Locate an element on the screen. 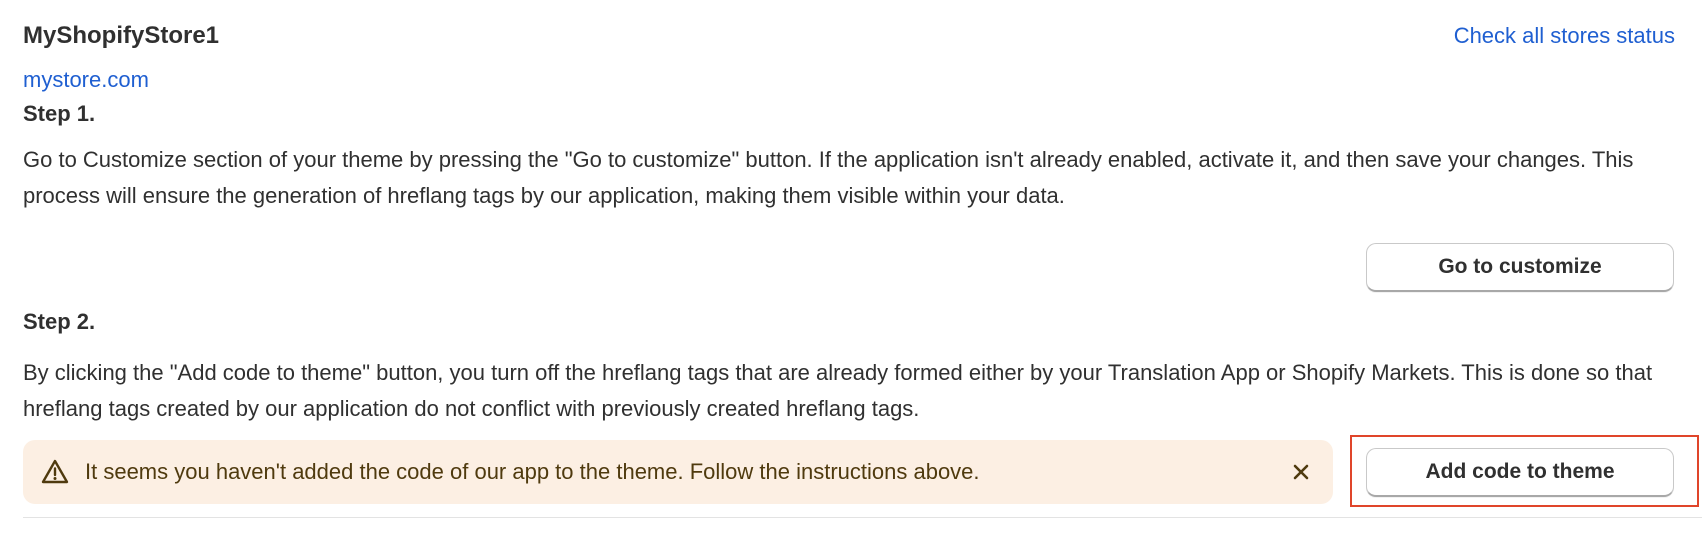  store-url-link: mystore.com is located at coordinates (86, 80).